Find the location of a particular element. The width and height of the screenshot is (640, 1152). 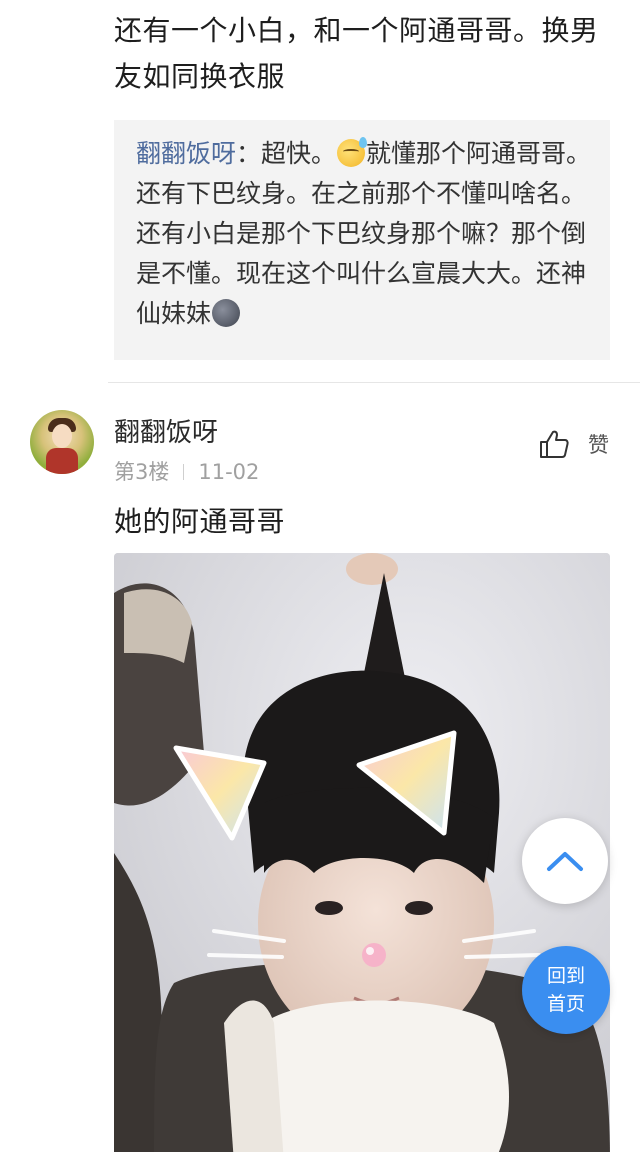

quoted-reply-colon: ： is located at coordinates (249, 153).